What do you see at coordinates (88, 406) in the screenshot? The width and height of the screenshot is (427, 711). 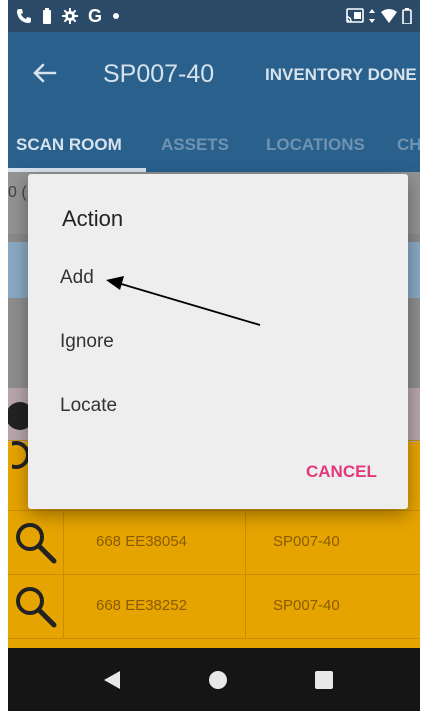 I see `locate-option: Locate` at bounding box center [88, 406].